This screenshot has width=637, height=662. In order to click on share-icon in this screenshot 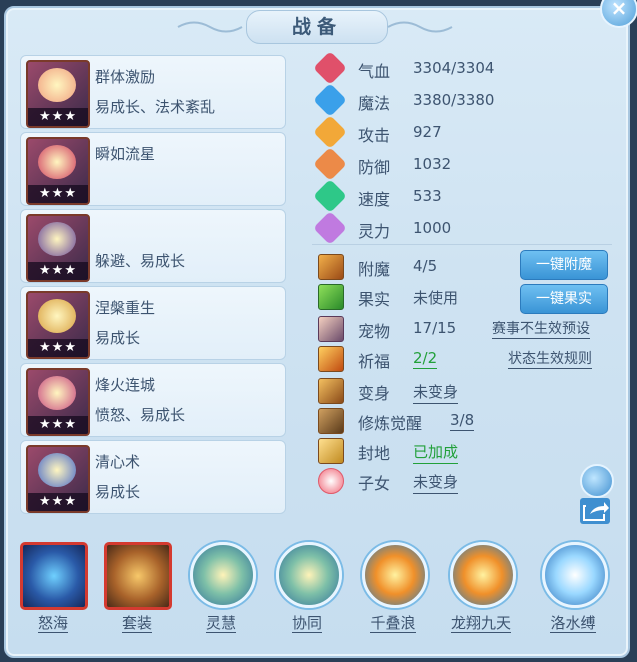, I will do `click(595, 511)`.